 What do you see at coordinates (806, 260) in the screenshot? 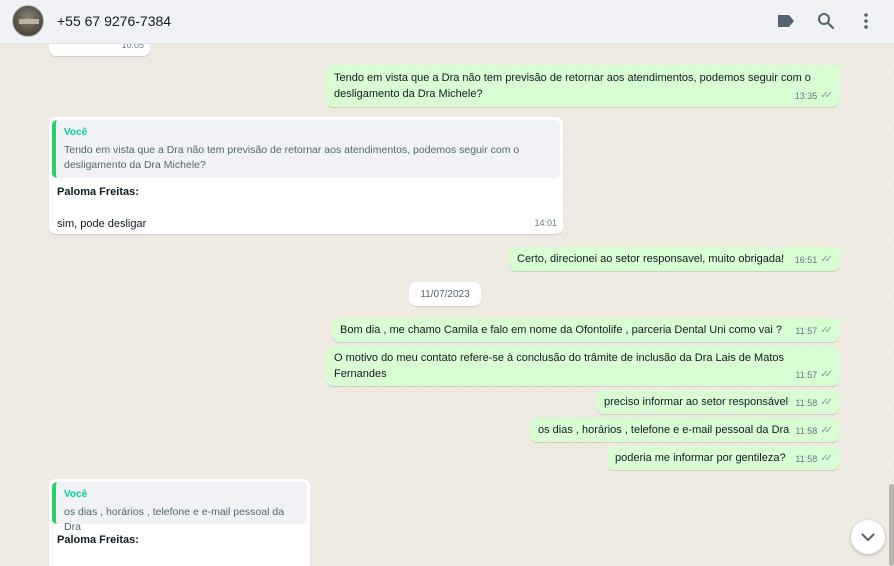
I see `message-time: 16:51` at bounding box center [806, 260].